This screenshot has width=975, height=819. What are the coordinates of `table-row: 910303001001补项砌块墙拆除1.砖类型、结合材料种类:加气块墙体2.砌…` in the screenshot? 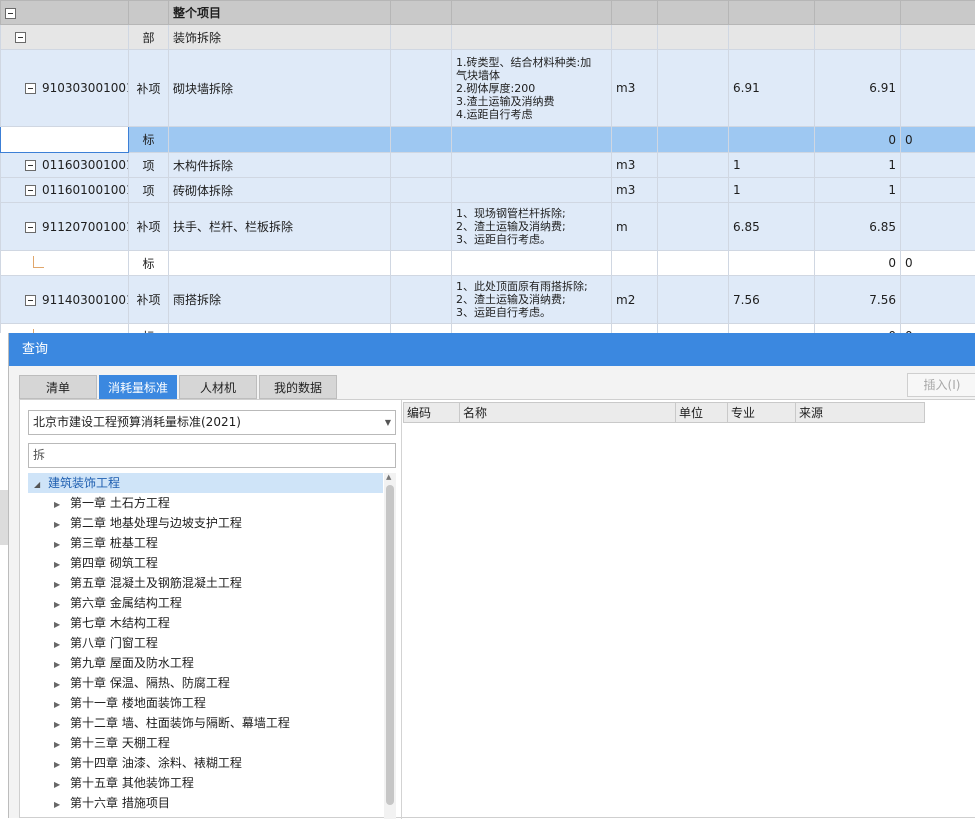 It's located at (488, 88).